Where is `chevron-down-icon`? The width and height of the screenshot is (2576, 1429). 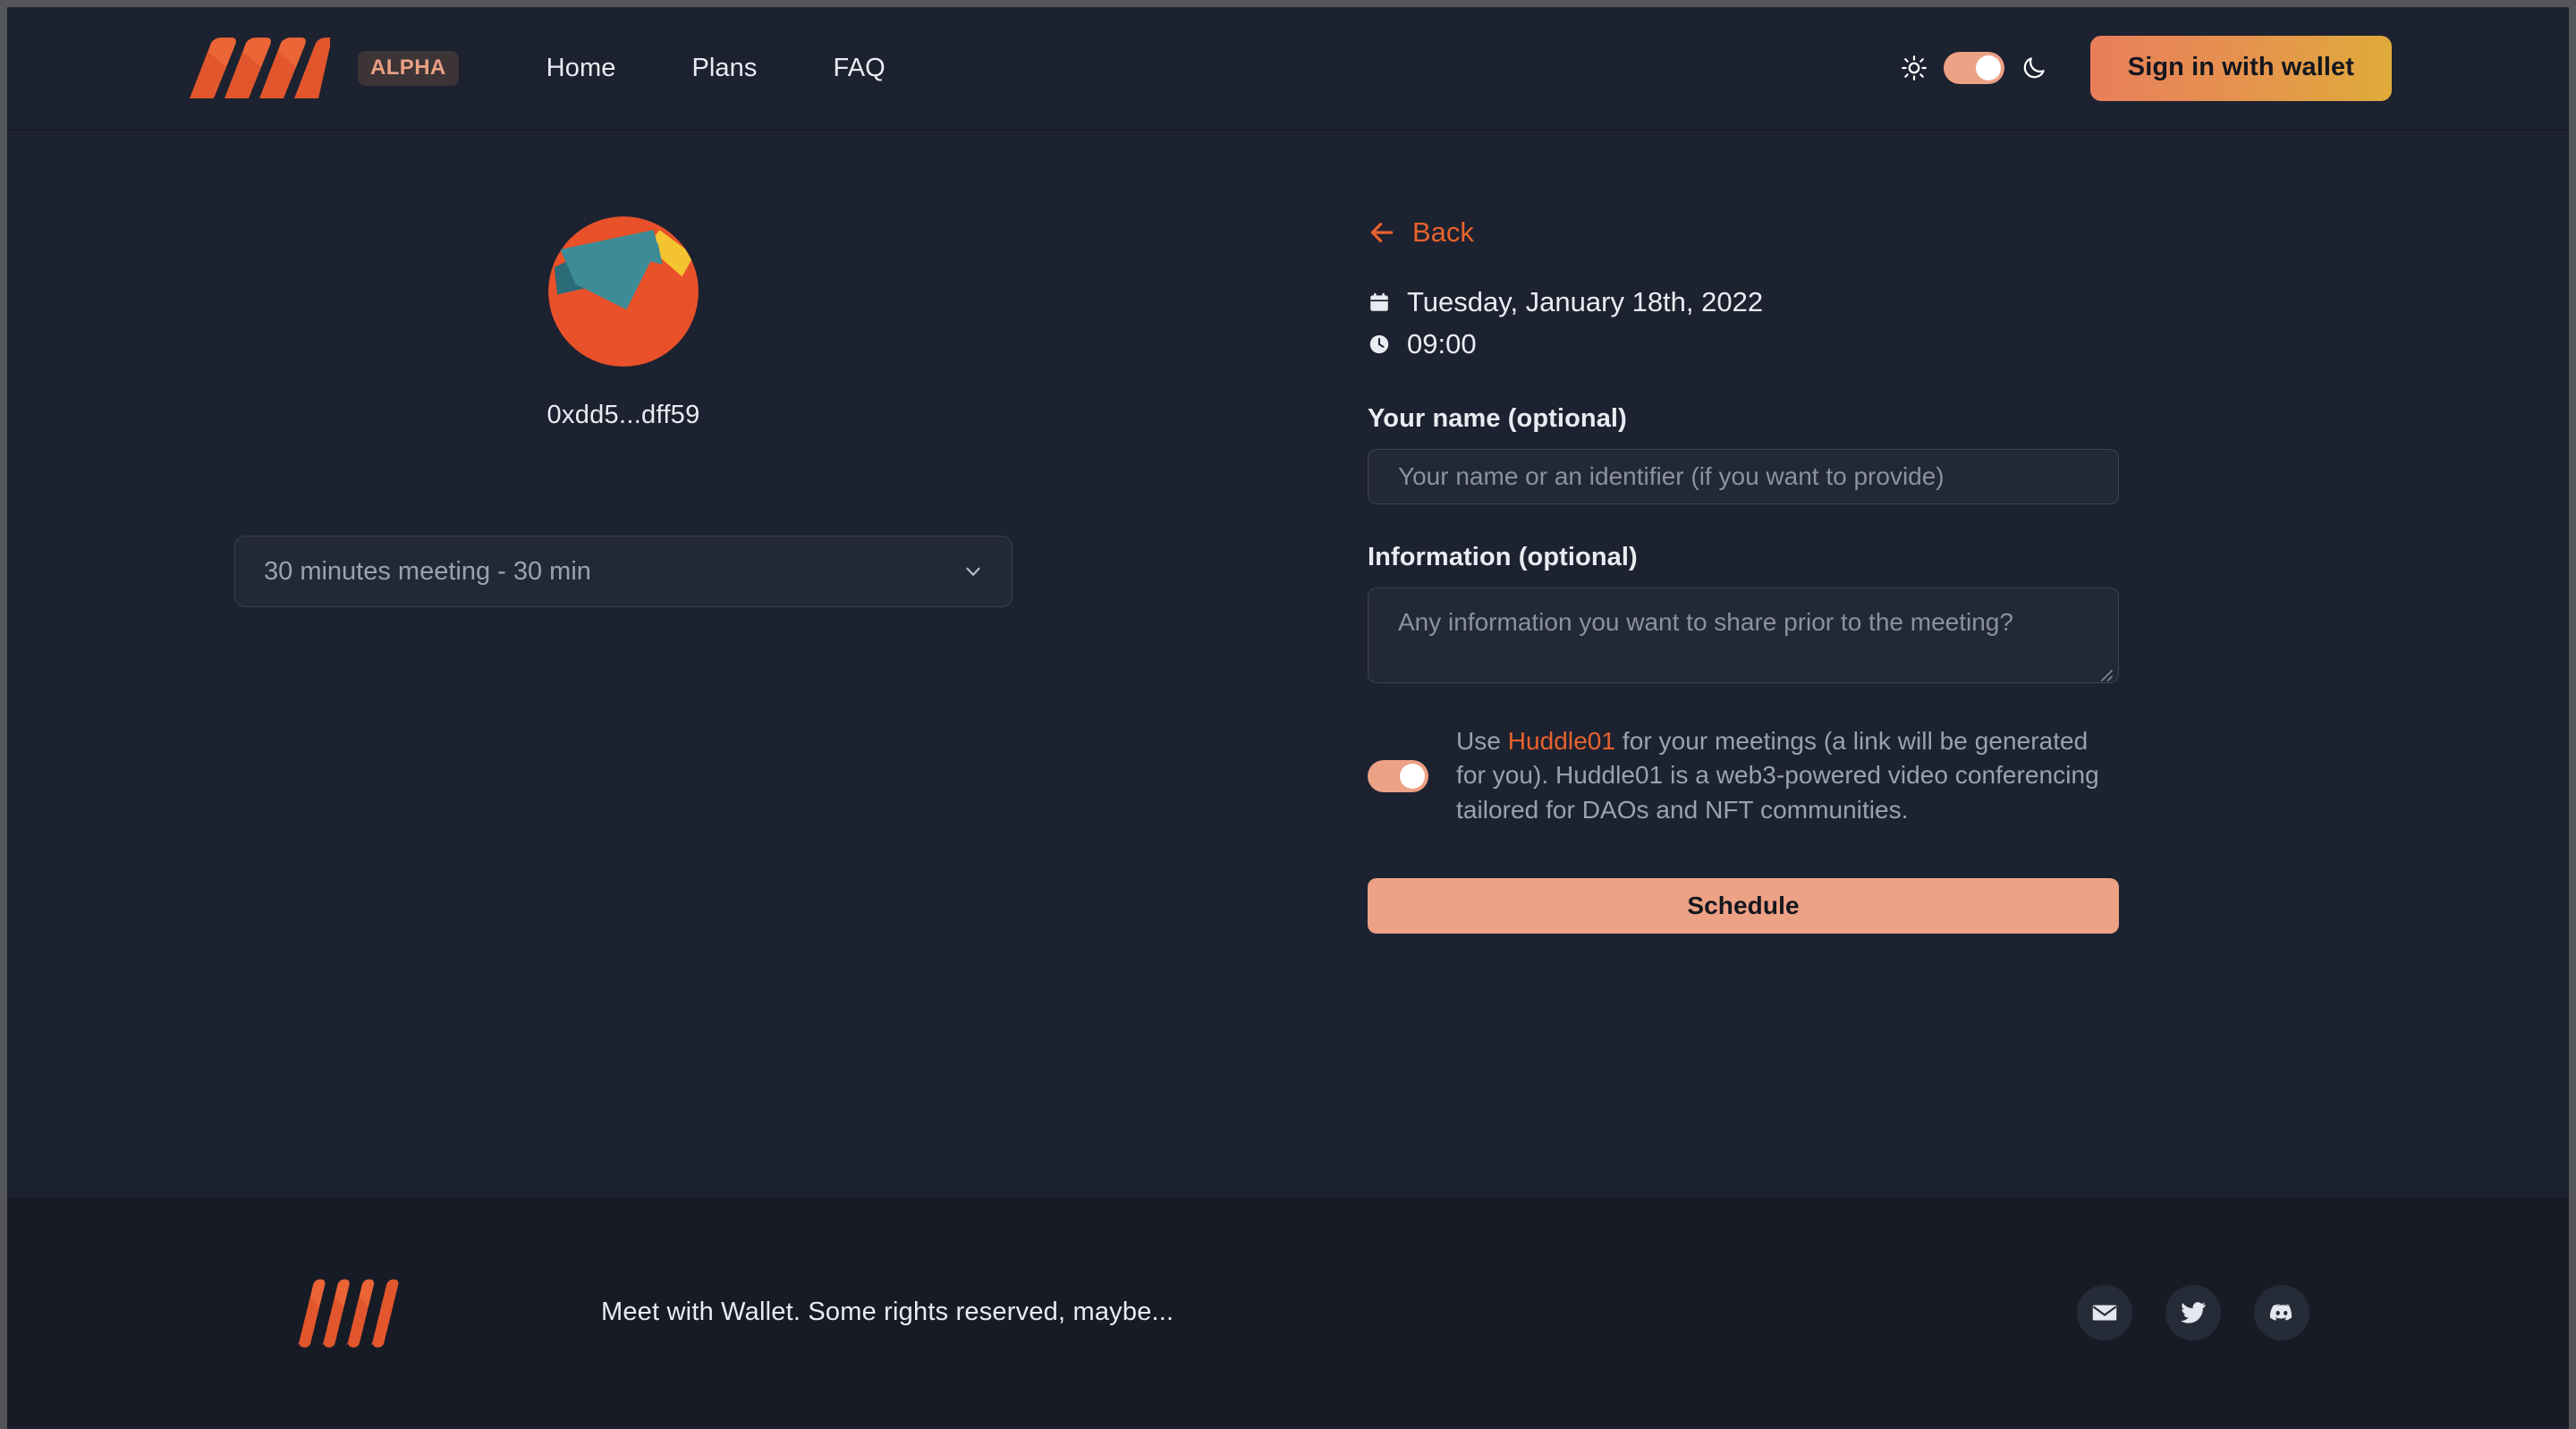 chevron-down-icon is located at coordinates (973, 571).